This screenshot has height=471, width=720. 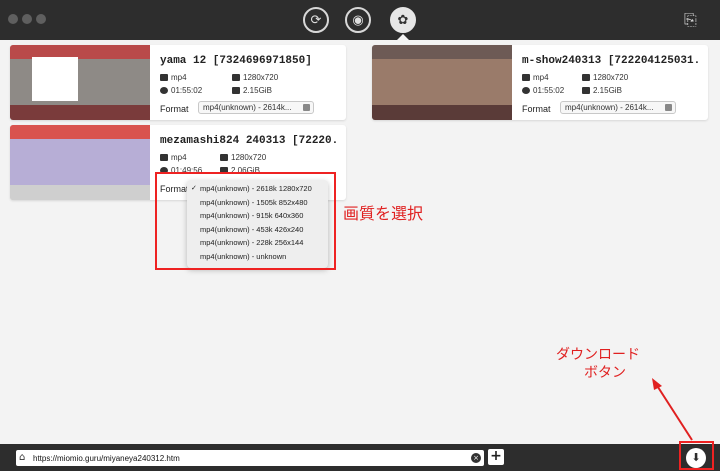 I want to click on home-icon: ⌂, so click(x=25, y=458).